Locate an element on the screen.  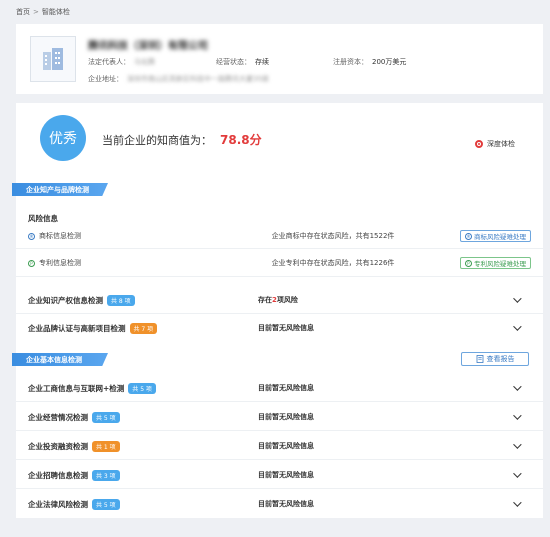
check-row-brand: 企业品牌认证与高新项目检测 共 7 项 目前暂无风险信息 is located at coordinates (279, 328).